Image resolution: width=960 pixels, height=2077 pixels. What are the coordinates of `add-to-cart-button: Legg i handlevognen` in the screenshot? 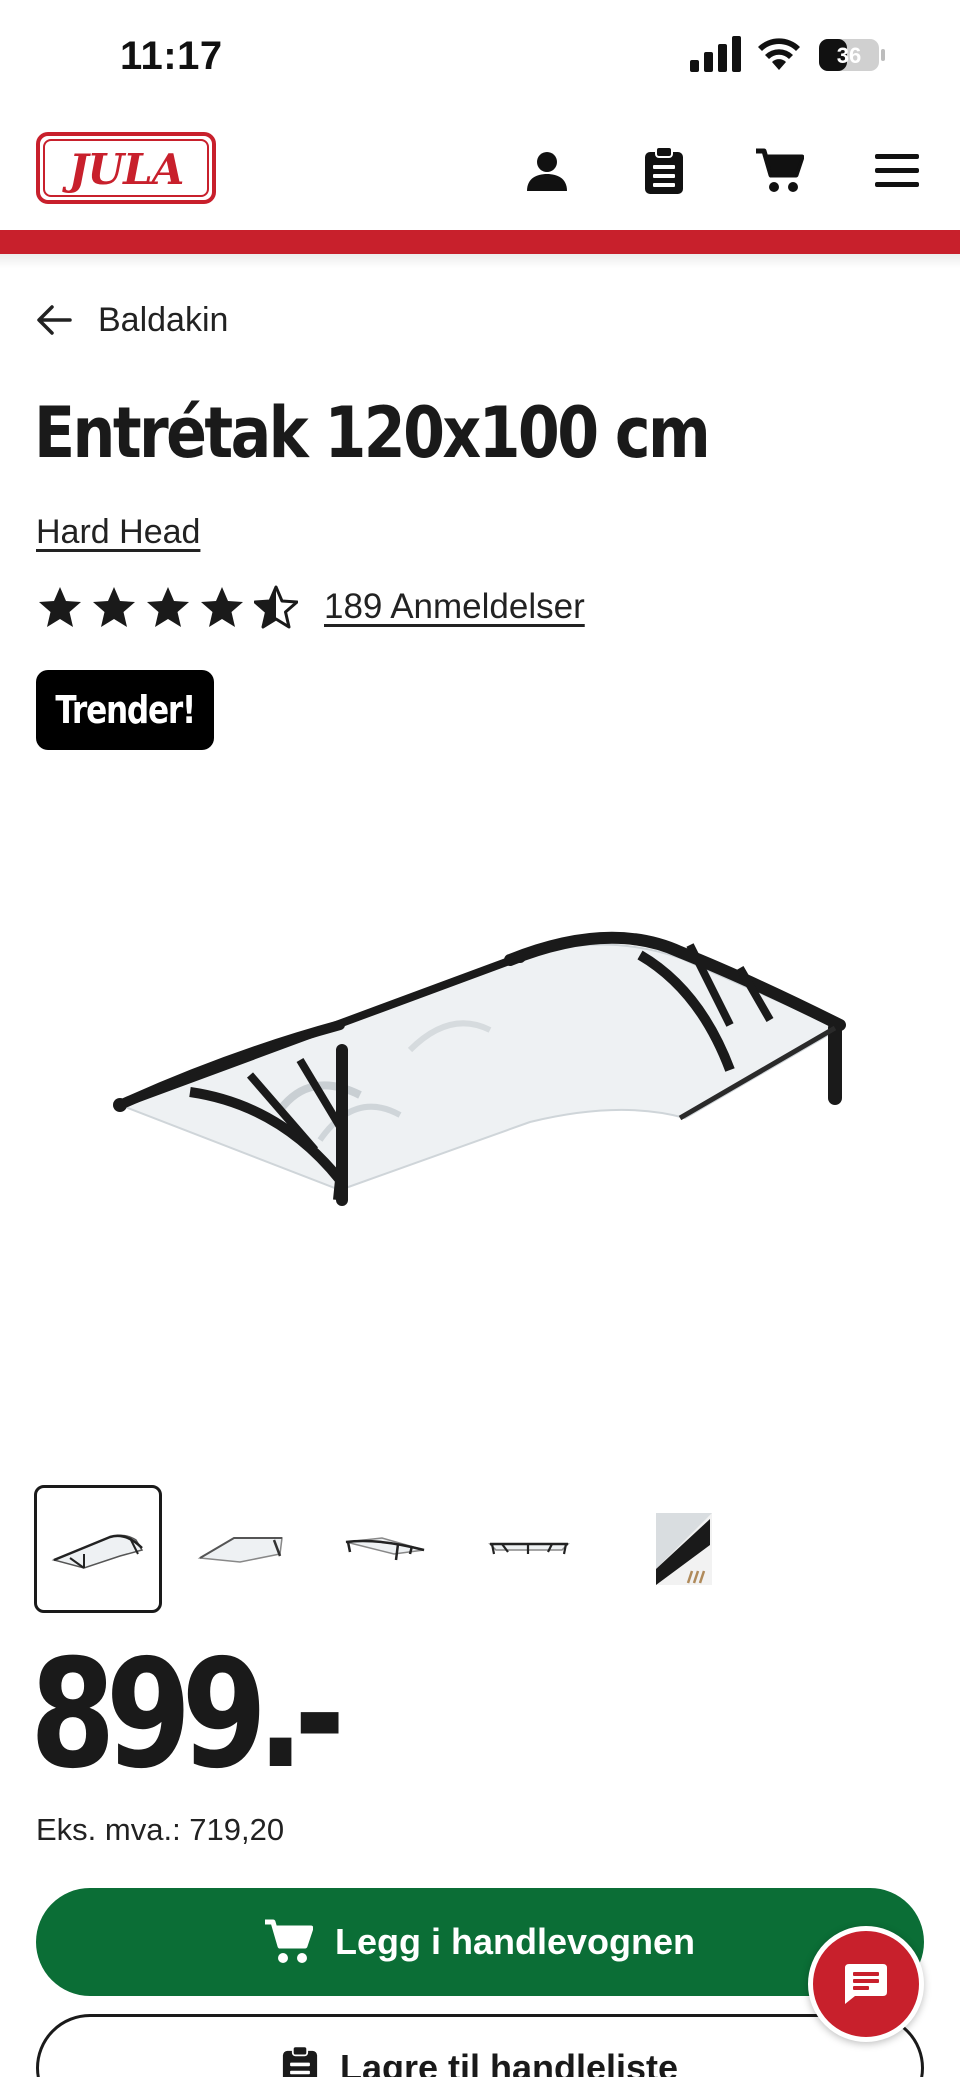 It's located at (480, 1942).